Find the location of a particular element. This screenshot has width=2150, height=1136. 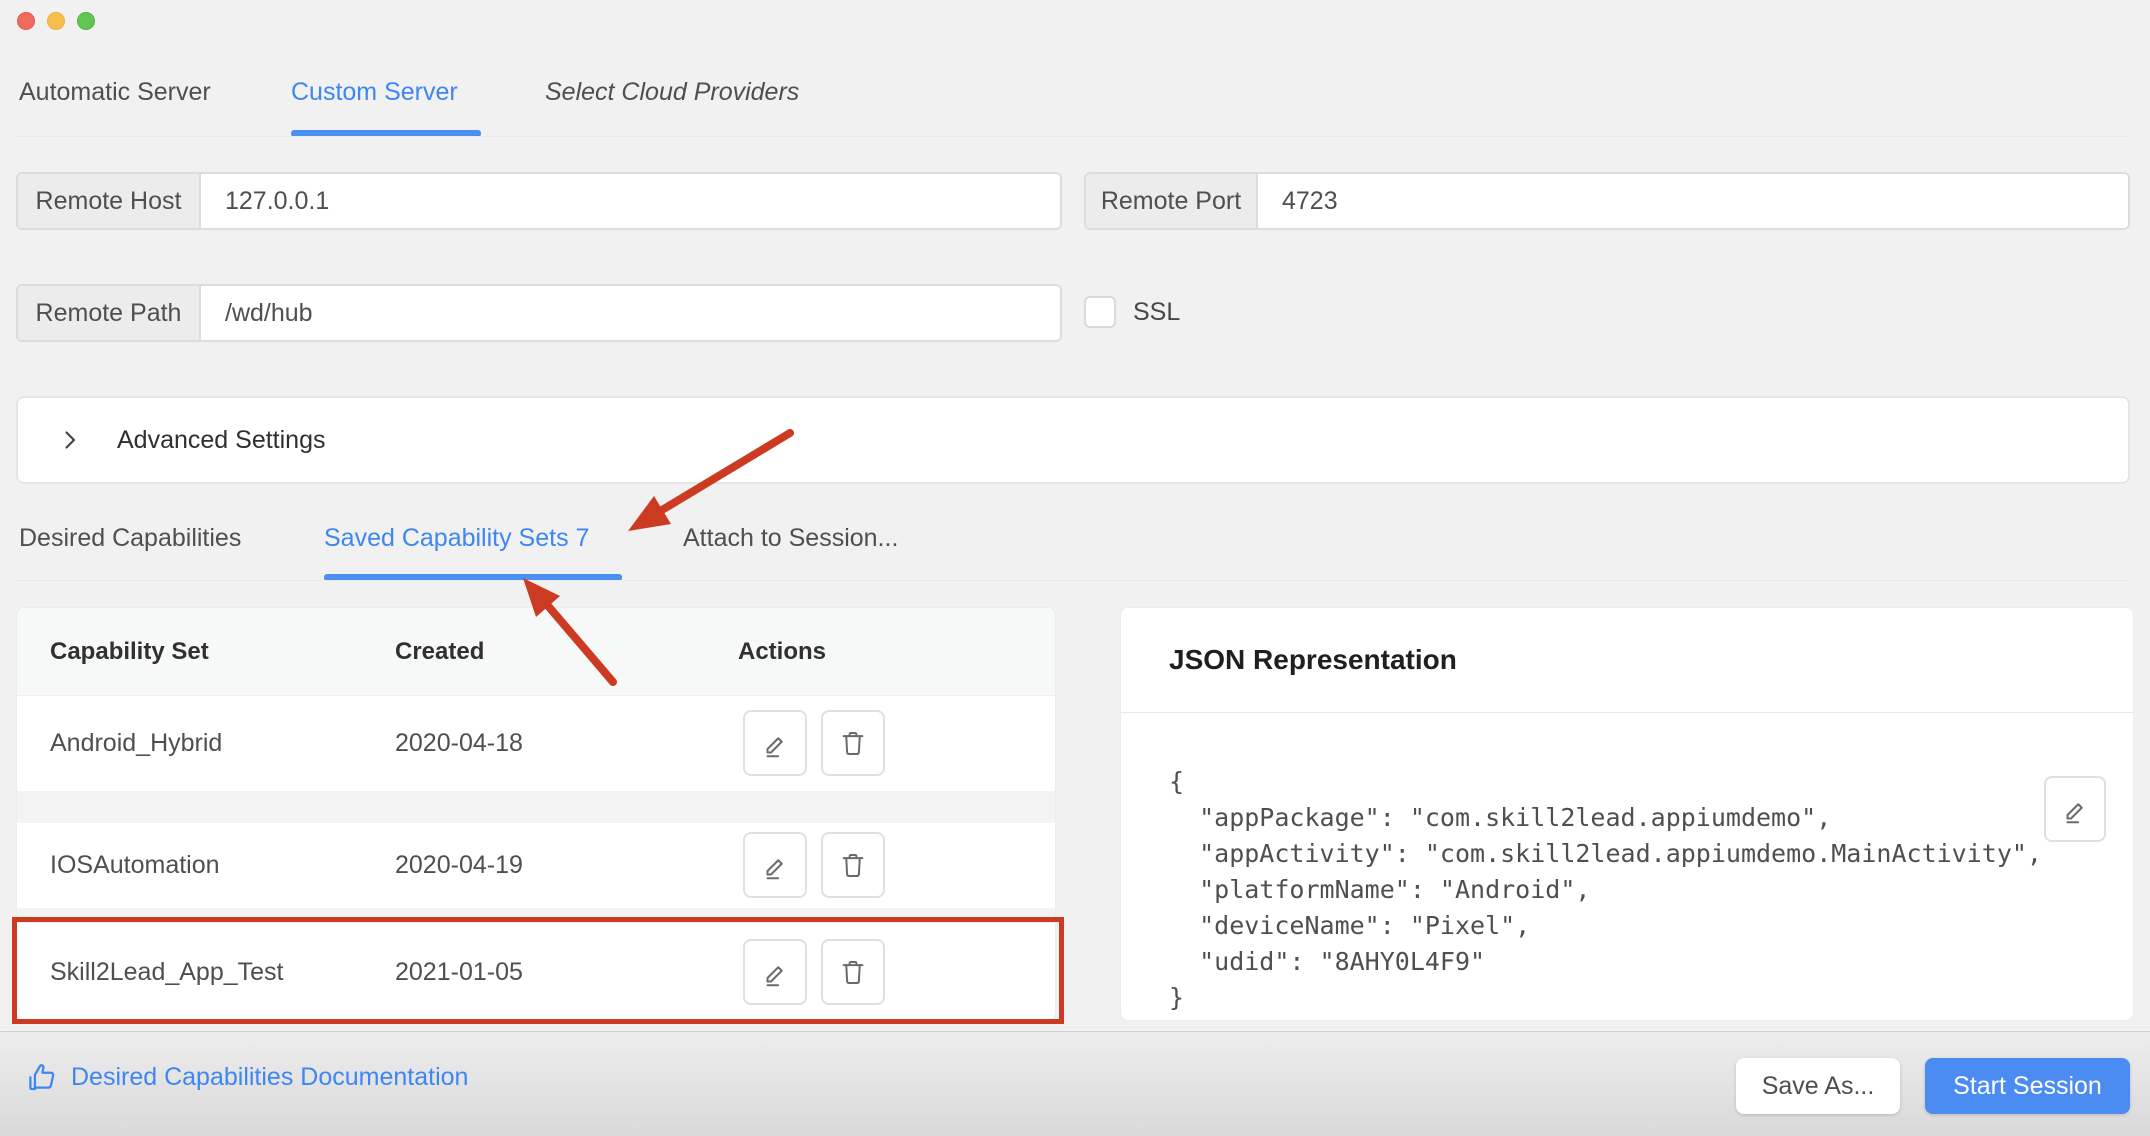

tab-custom-server: Custom Server is located at coordinates (374, 92).